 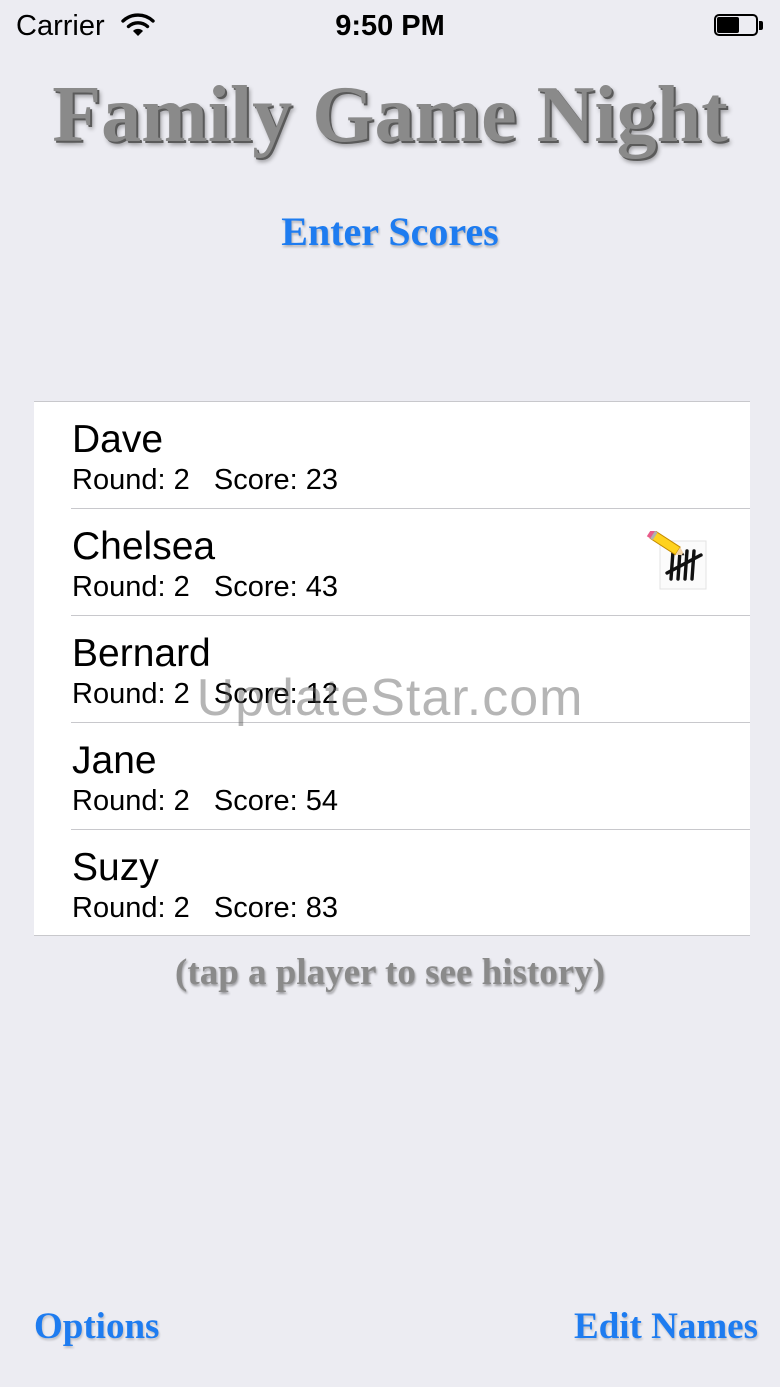 I want to click on player-name: Chelsea, so click(x=144, y=546).